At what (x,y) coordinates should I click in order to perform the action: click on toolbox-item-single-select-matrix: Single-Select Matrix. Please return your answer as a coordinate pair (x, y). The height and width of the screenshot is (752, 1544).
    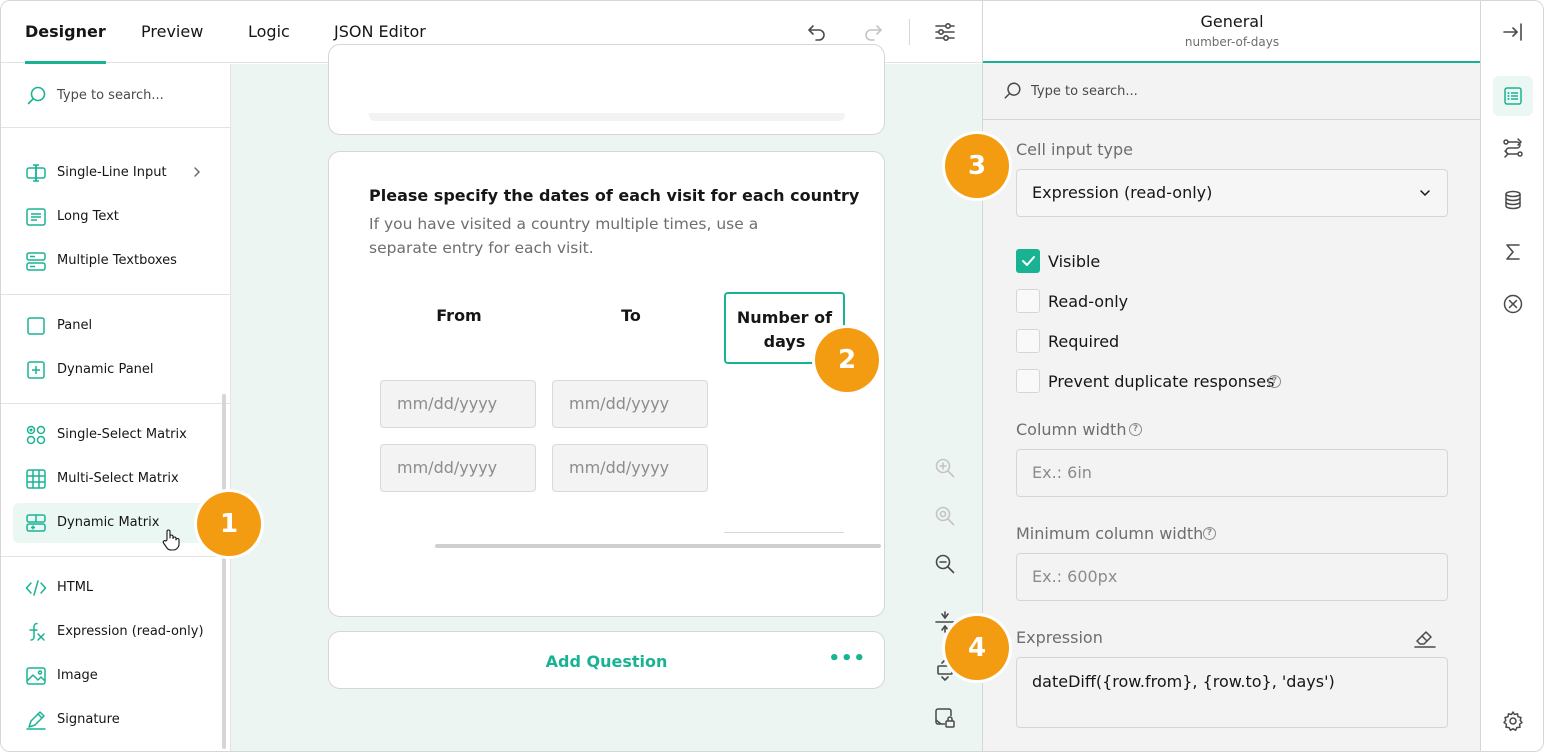
    Looking at the image, I should click on (113, 435).